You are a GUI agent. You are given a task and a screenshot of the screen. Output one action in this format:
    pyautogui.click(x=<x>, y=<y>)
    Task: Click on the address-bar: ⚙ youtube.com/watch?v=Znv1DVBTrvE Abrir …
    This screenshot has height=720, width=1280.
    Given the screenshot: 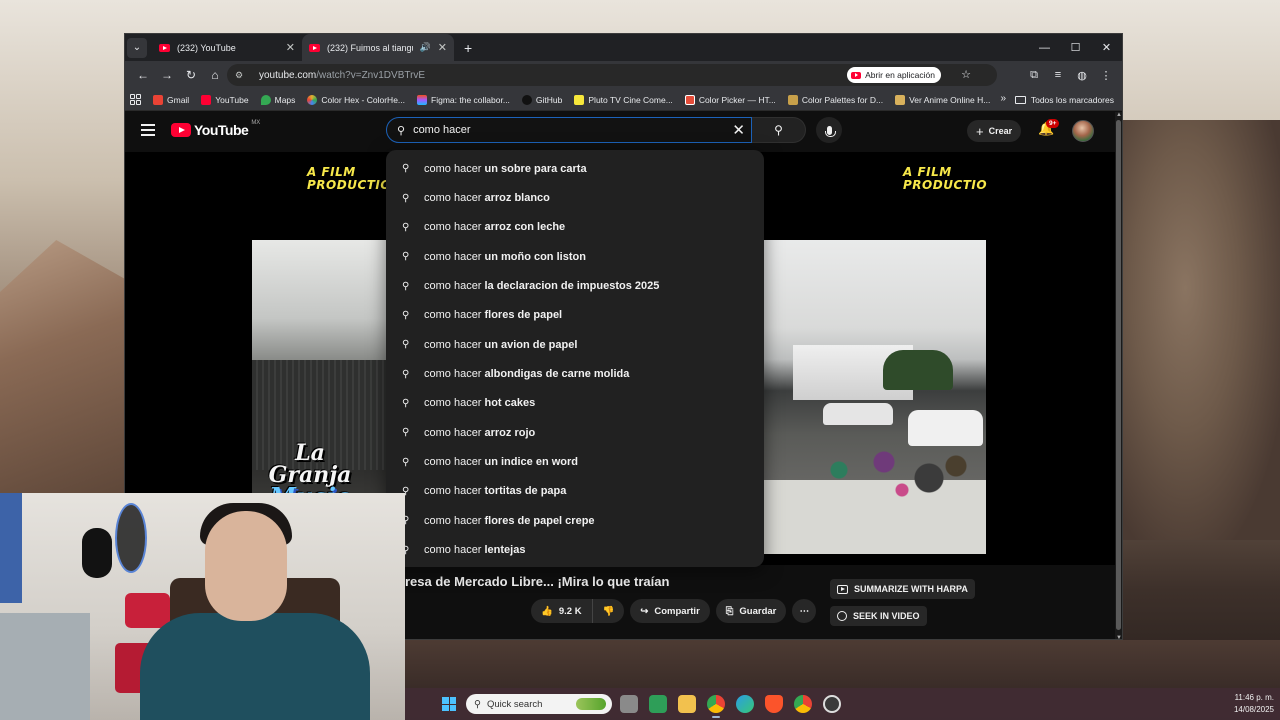 What is the action you would take?
    pyautogui.click(x=612, y=75)
    